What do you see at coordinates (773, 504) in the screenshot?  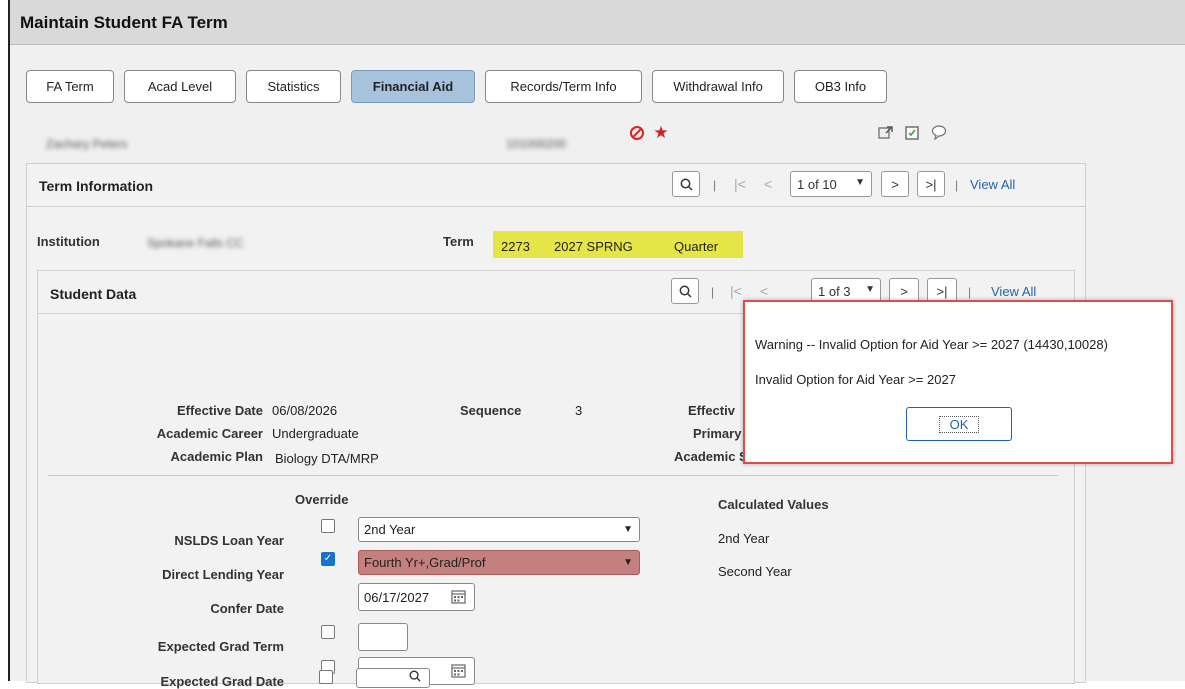 I see `calculated-values-label: Calculated Values` at bounding box center [773, 504].